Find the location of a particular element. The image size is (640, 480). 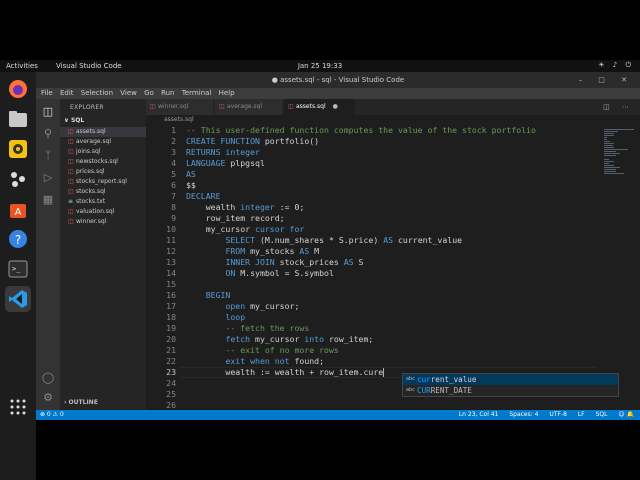

code-text: AS is located at coordinates (191, 174).